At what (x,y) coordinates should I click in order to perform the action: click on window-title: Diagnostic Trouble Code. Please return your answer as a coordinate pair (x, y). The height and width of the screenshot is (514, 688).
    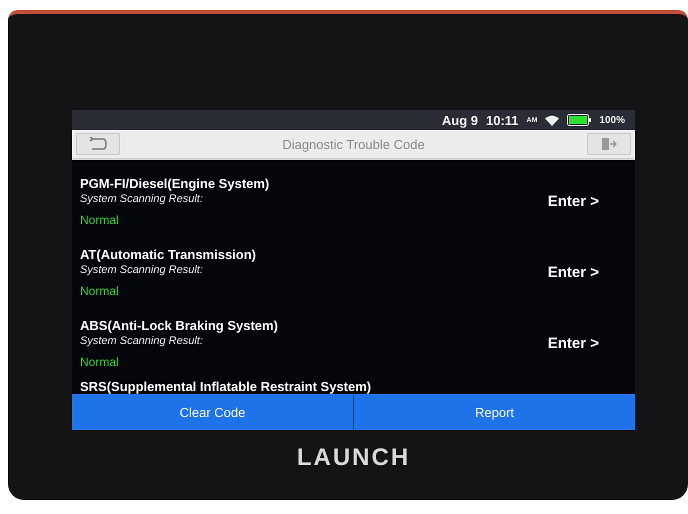
    Looking at the image, I should click on (353, 144).